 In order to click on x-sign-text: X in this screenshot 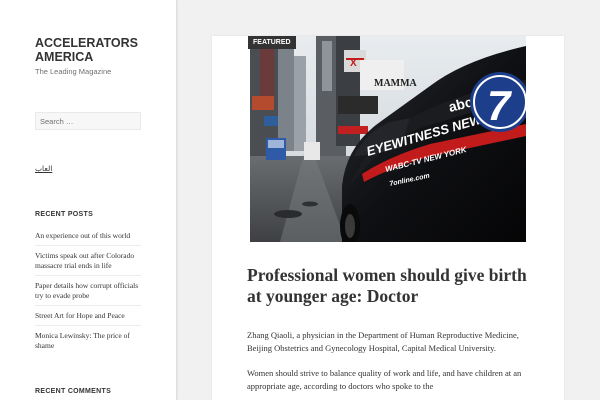, I will do `click(353, 63)`.